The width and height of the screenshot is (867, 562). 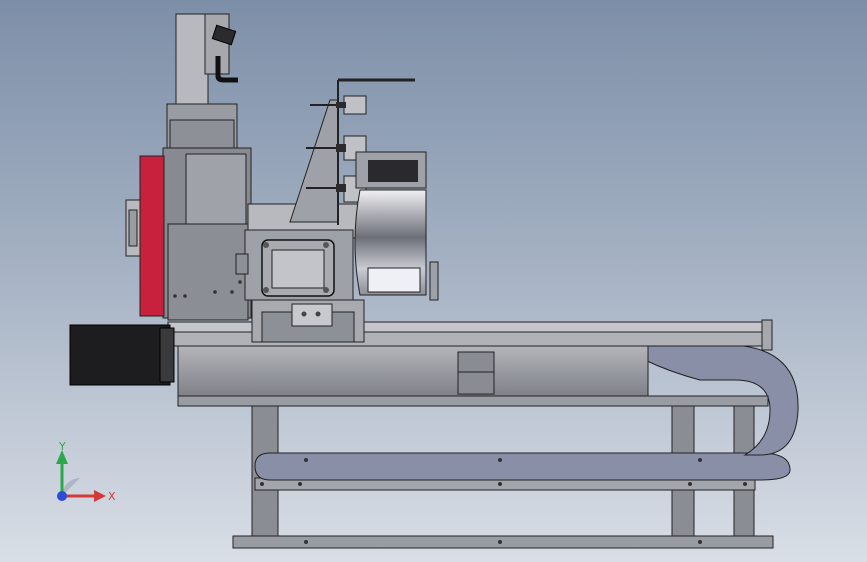 I want to click on base-plate, so click(x=503, y=542).